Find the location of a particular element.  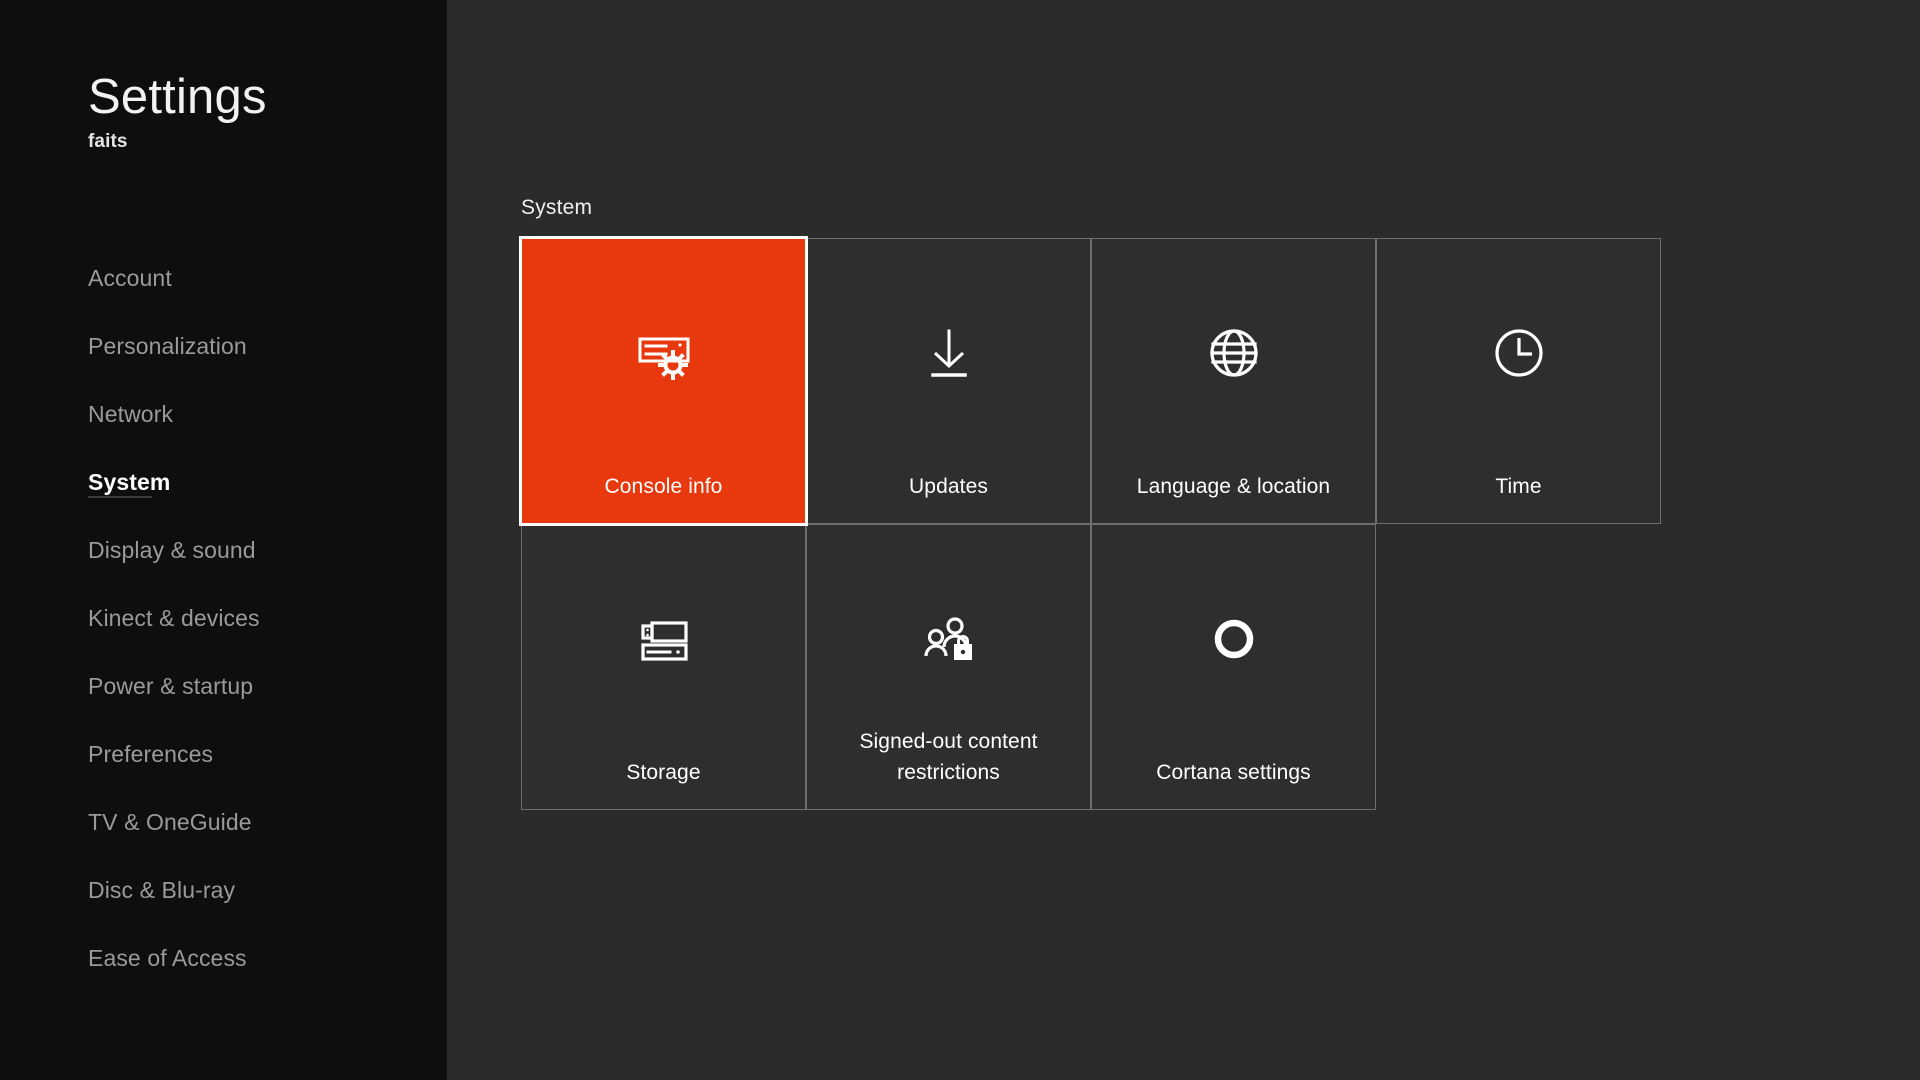

sidebar-item-kinect-and-devices: Kinect & devices is located at coordinates (223, 618).